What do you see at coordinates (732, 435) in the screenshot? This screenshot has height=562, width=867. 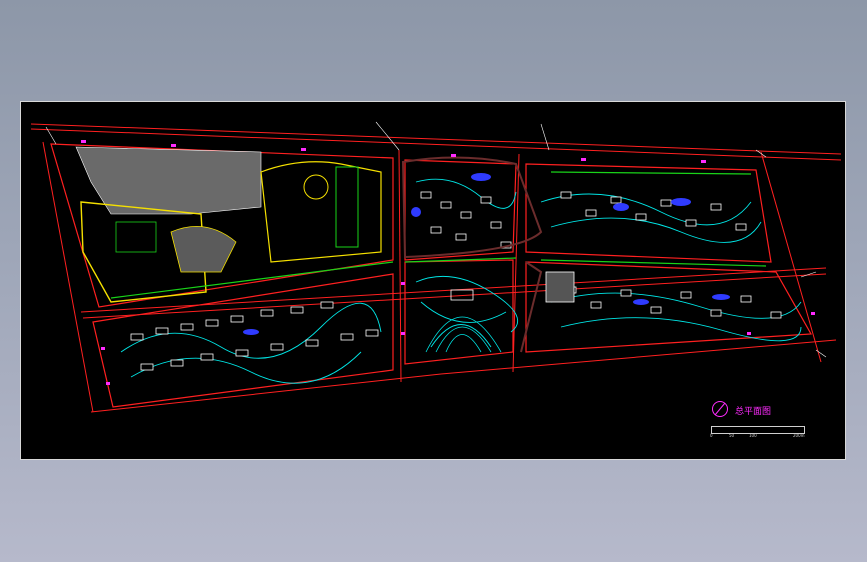 I see `scale-tick-50: 50` at bounding box center [732, 435].